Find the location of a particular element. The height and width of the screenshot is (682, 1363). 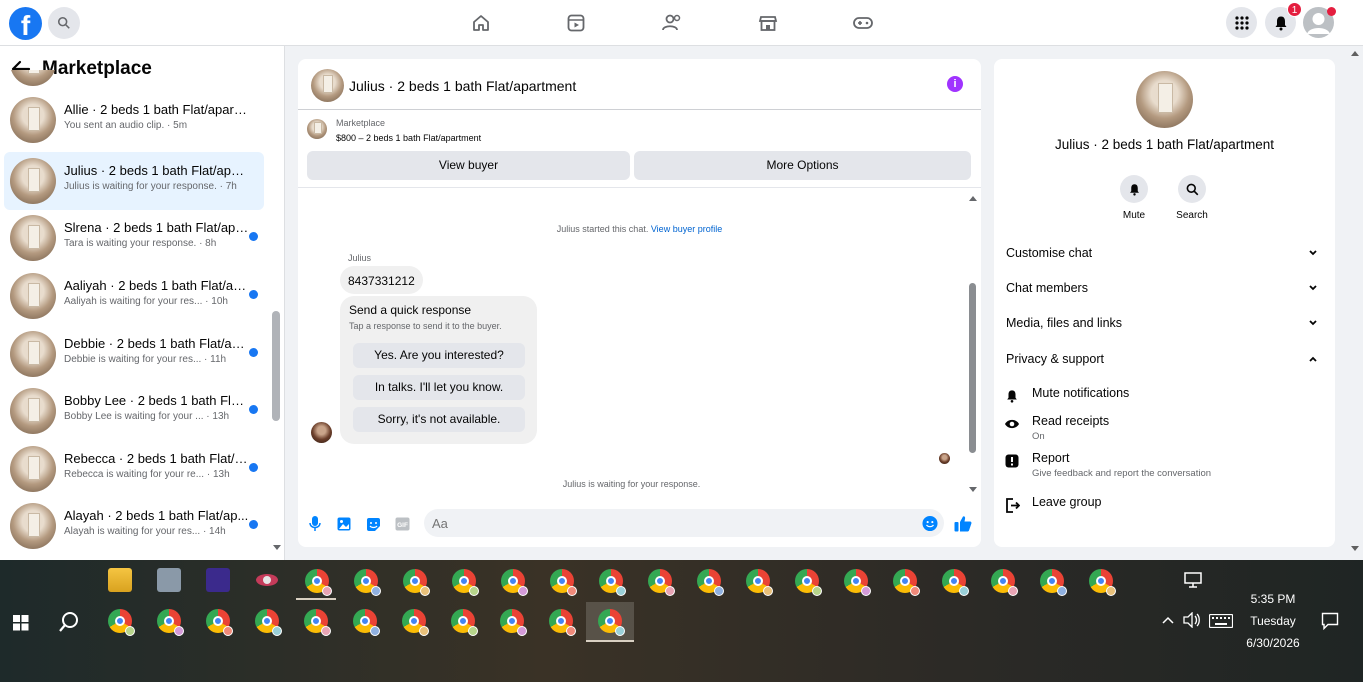

section-chat-members: Chat members is located at coordinates (1164, 288).